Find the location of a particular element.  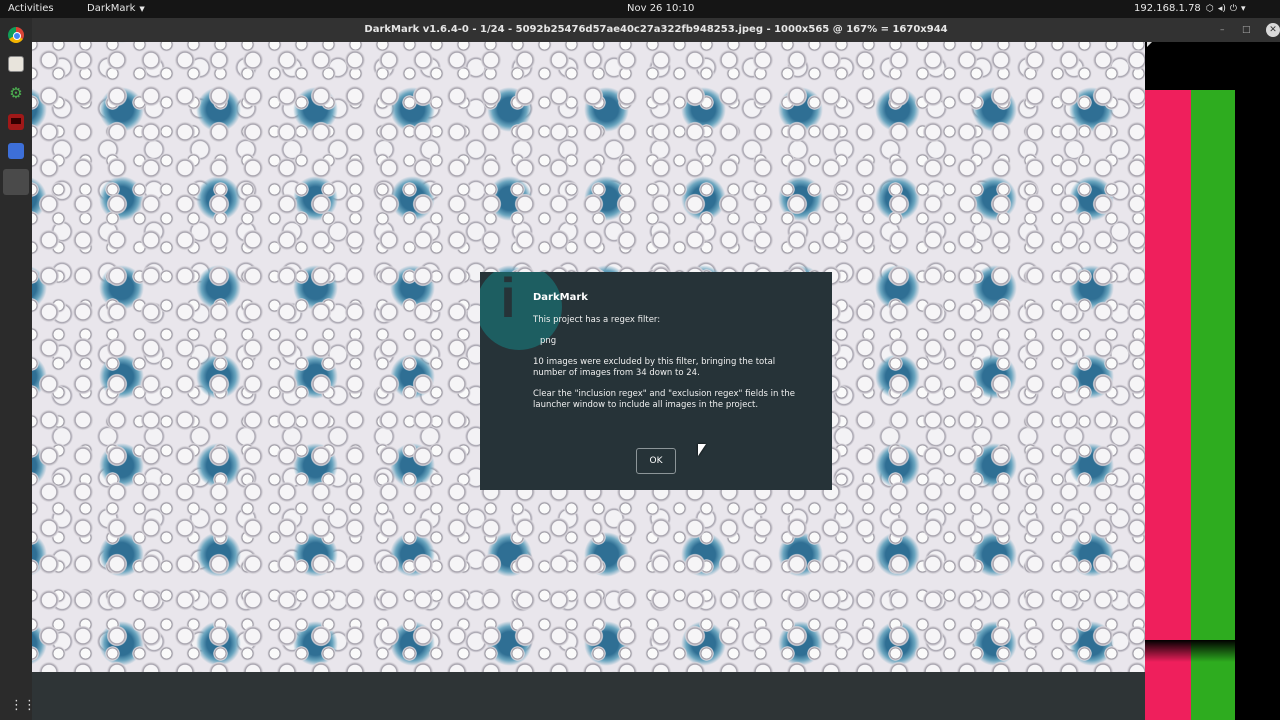

power-icon: ⏻ is located at coordinates (1233, 9).